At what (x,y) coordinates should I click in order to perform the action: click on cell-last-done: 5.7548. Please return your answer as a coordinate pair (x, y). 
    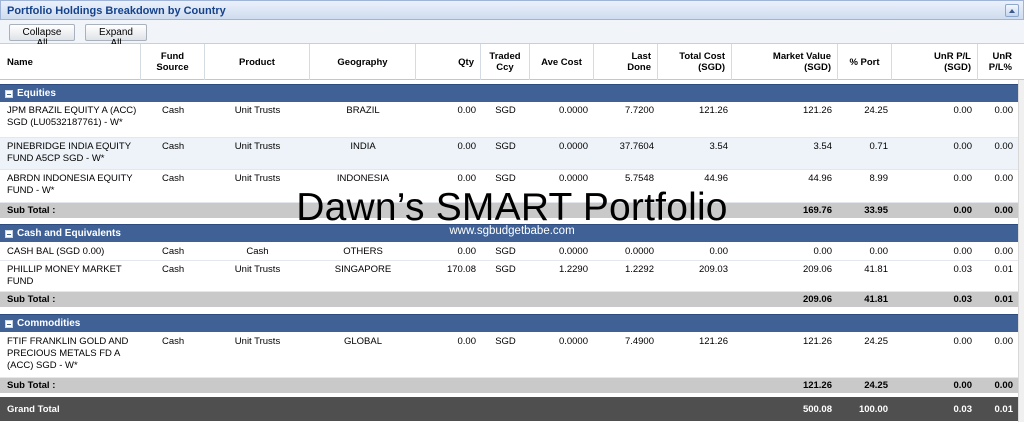
    Looking at the image, I should click on (639, 178).